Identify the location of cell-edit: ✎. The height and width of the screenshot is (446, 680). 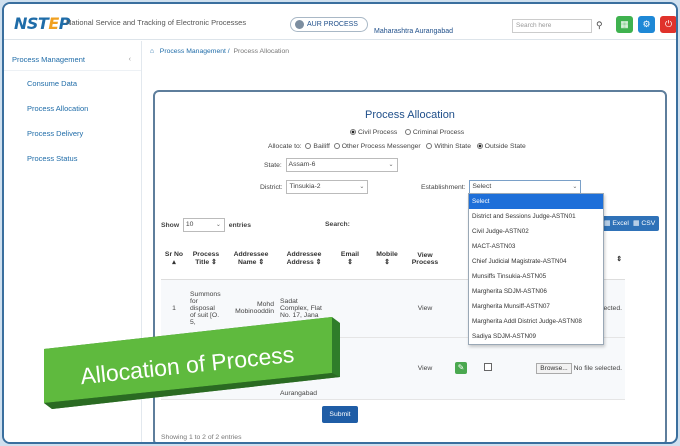
(461, 368).